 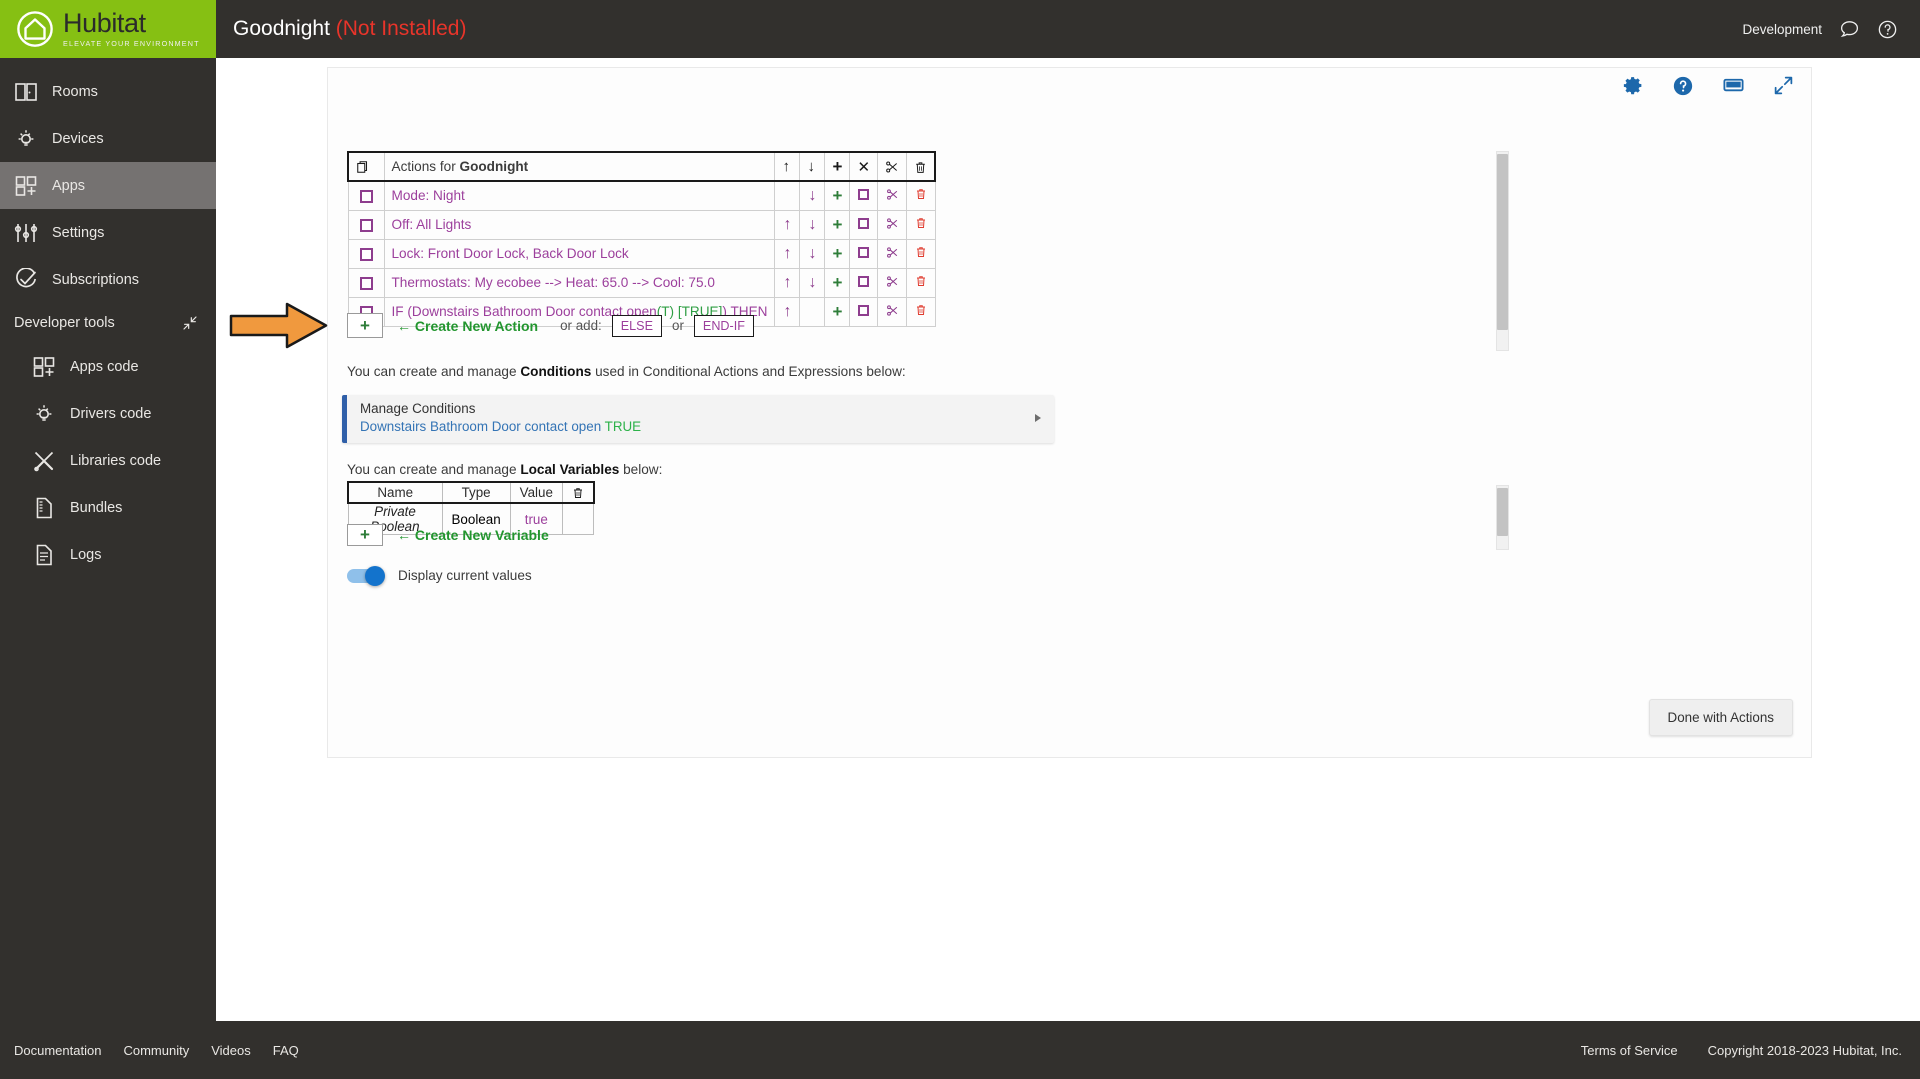 What do you see at coordinates (579, 195) in the screenshot?
I see `row-label-cell: Mode: Night` at bounding box center [579, 195].